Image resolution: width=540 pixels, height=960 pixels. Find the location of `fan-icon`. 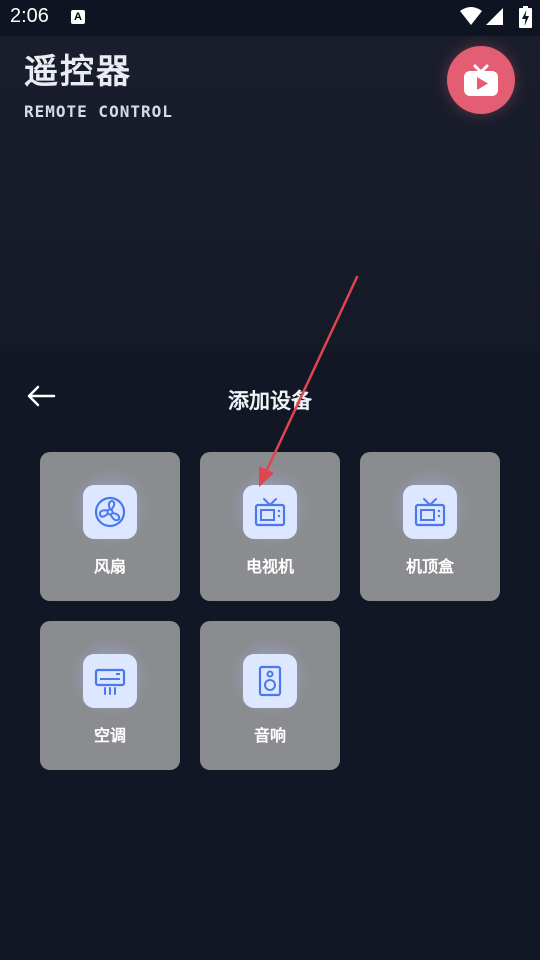

fan-icon is located at coordinates (110, 512).